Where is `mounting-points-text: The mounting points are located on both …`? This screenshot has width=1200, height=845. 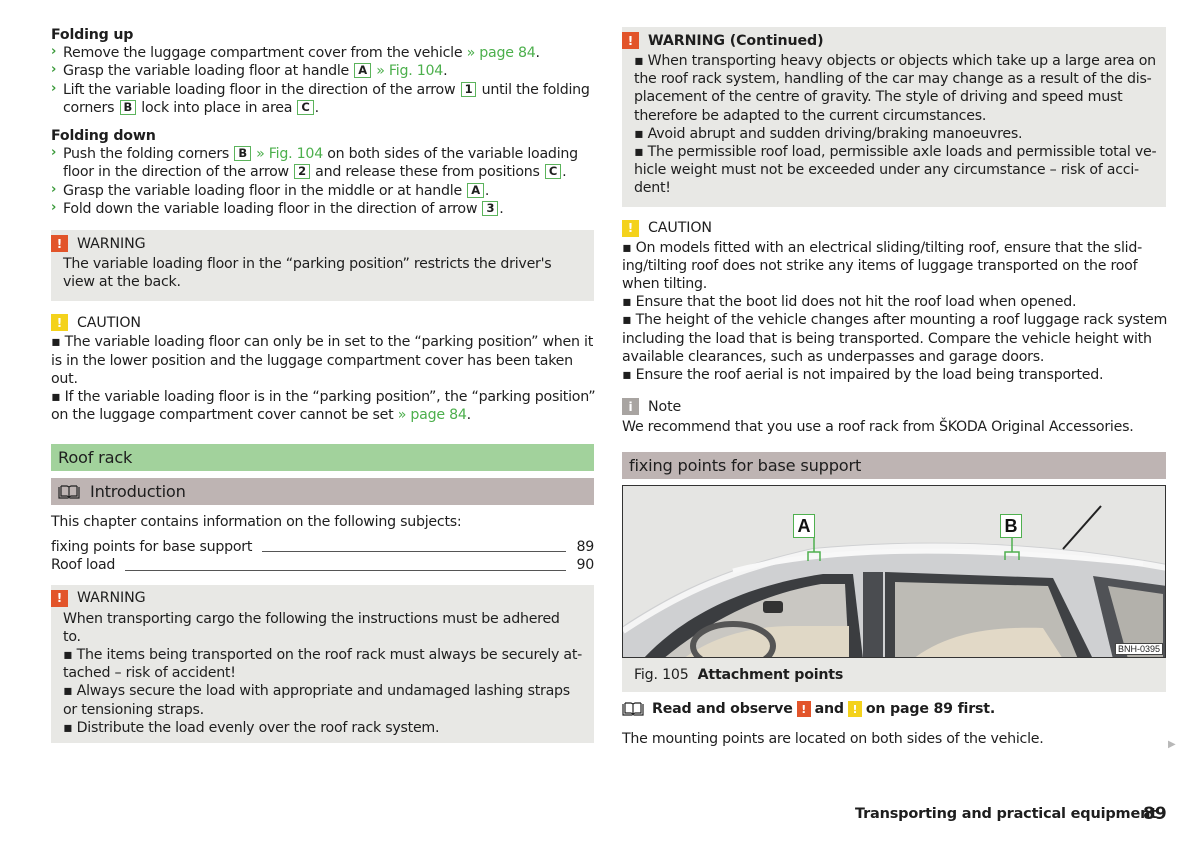
mounting-points-text: The mounting points are located on both … is located at coordinates (833, 739).